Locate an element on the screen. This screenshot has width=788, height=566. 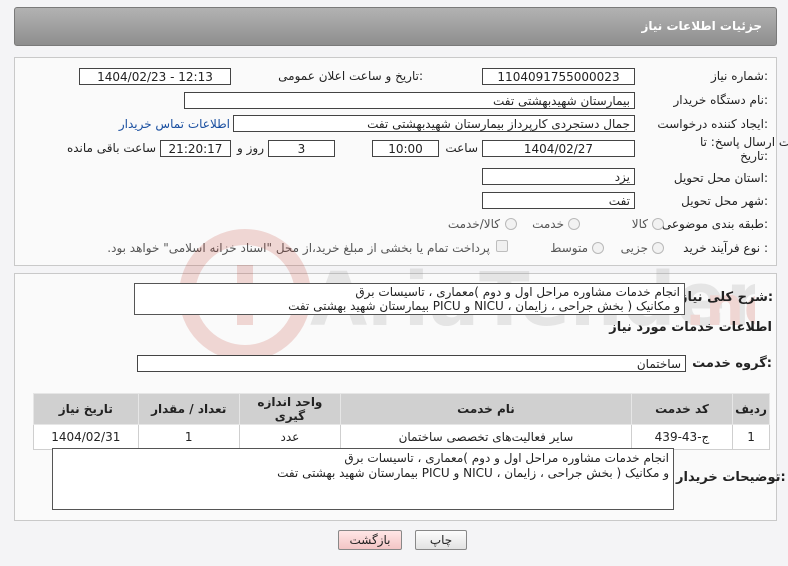
deadline-label-line2: تاریخ: is located at coordinates (754, 156).